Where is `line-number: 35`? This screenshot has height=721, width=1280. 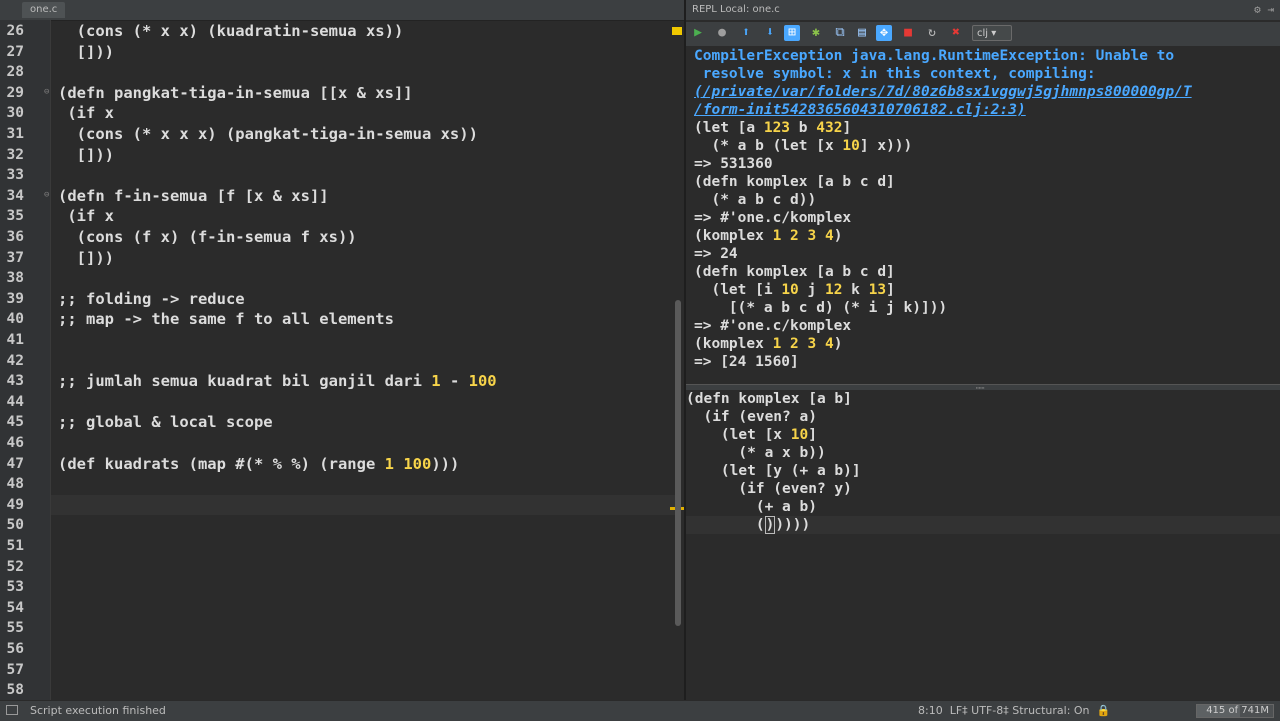
line-number: 35 is located at coordinates (15, 216).